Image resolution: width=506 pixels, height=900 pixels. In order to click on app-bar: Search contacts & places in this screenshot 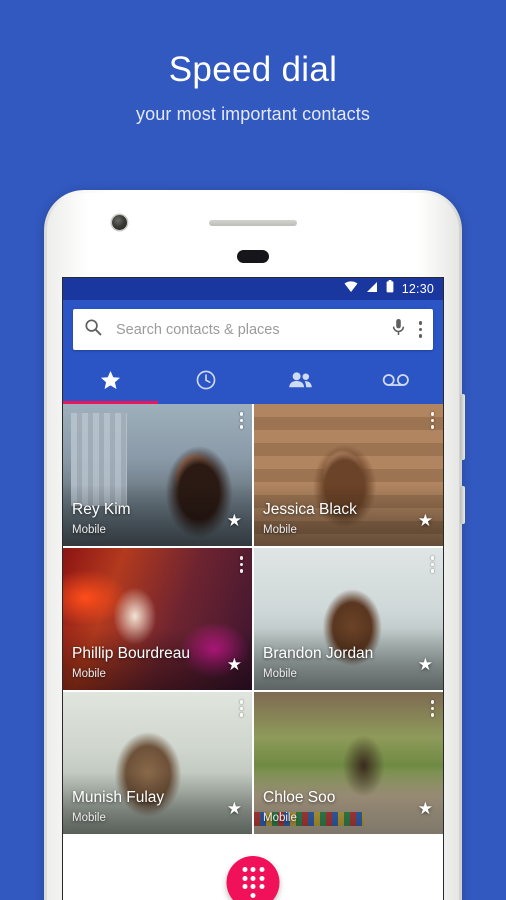, I will do `click(253, 330)`.